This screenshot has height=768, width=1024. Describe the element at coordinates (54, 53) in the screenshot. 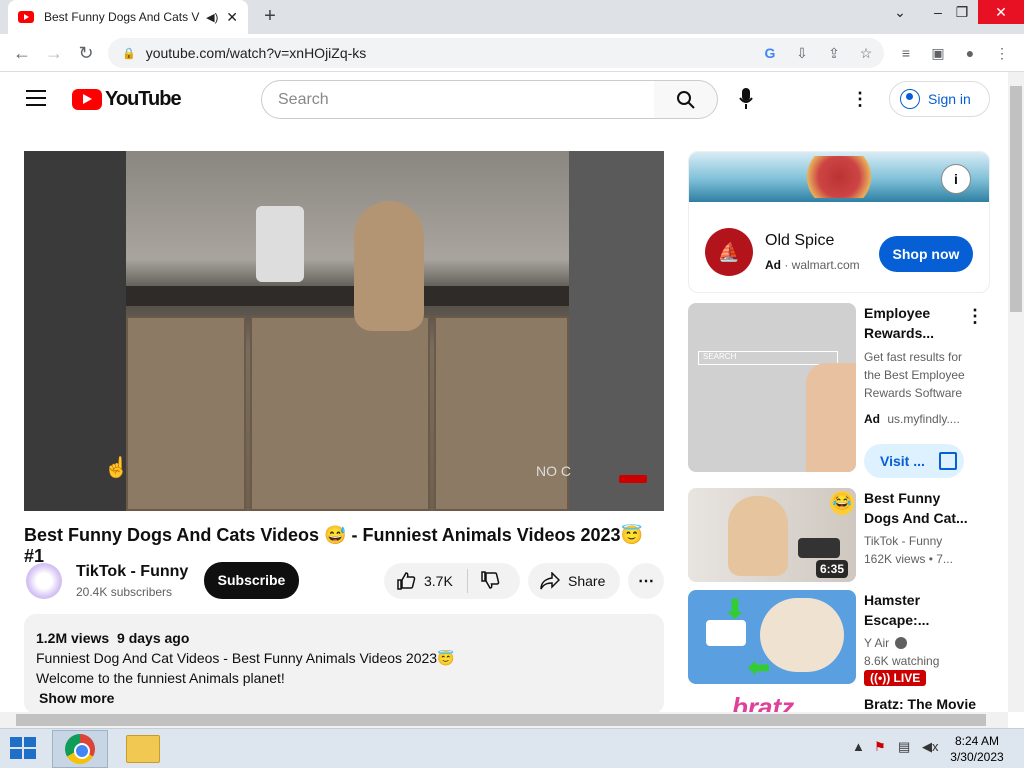

I see `forward-button: →` at that location.